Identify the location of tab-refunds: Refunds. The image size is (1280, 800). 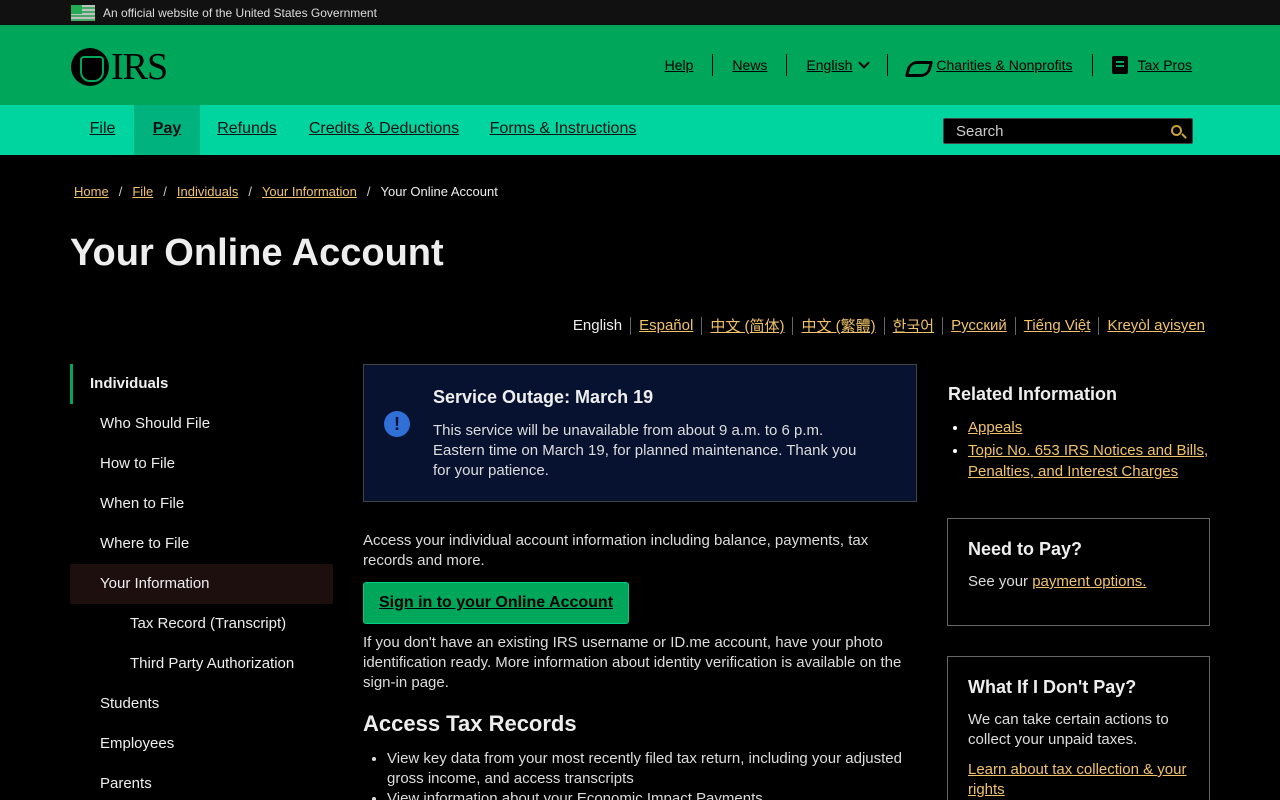
(247, 130).